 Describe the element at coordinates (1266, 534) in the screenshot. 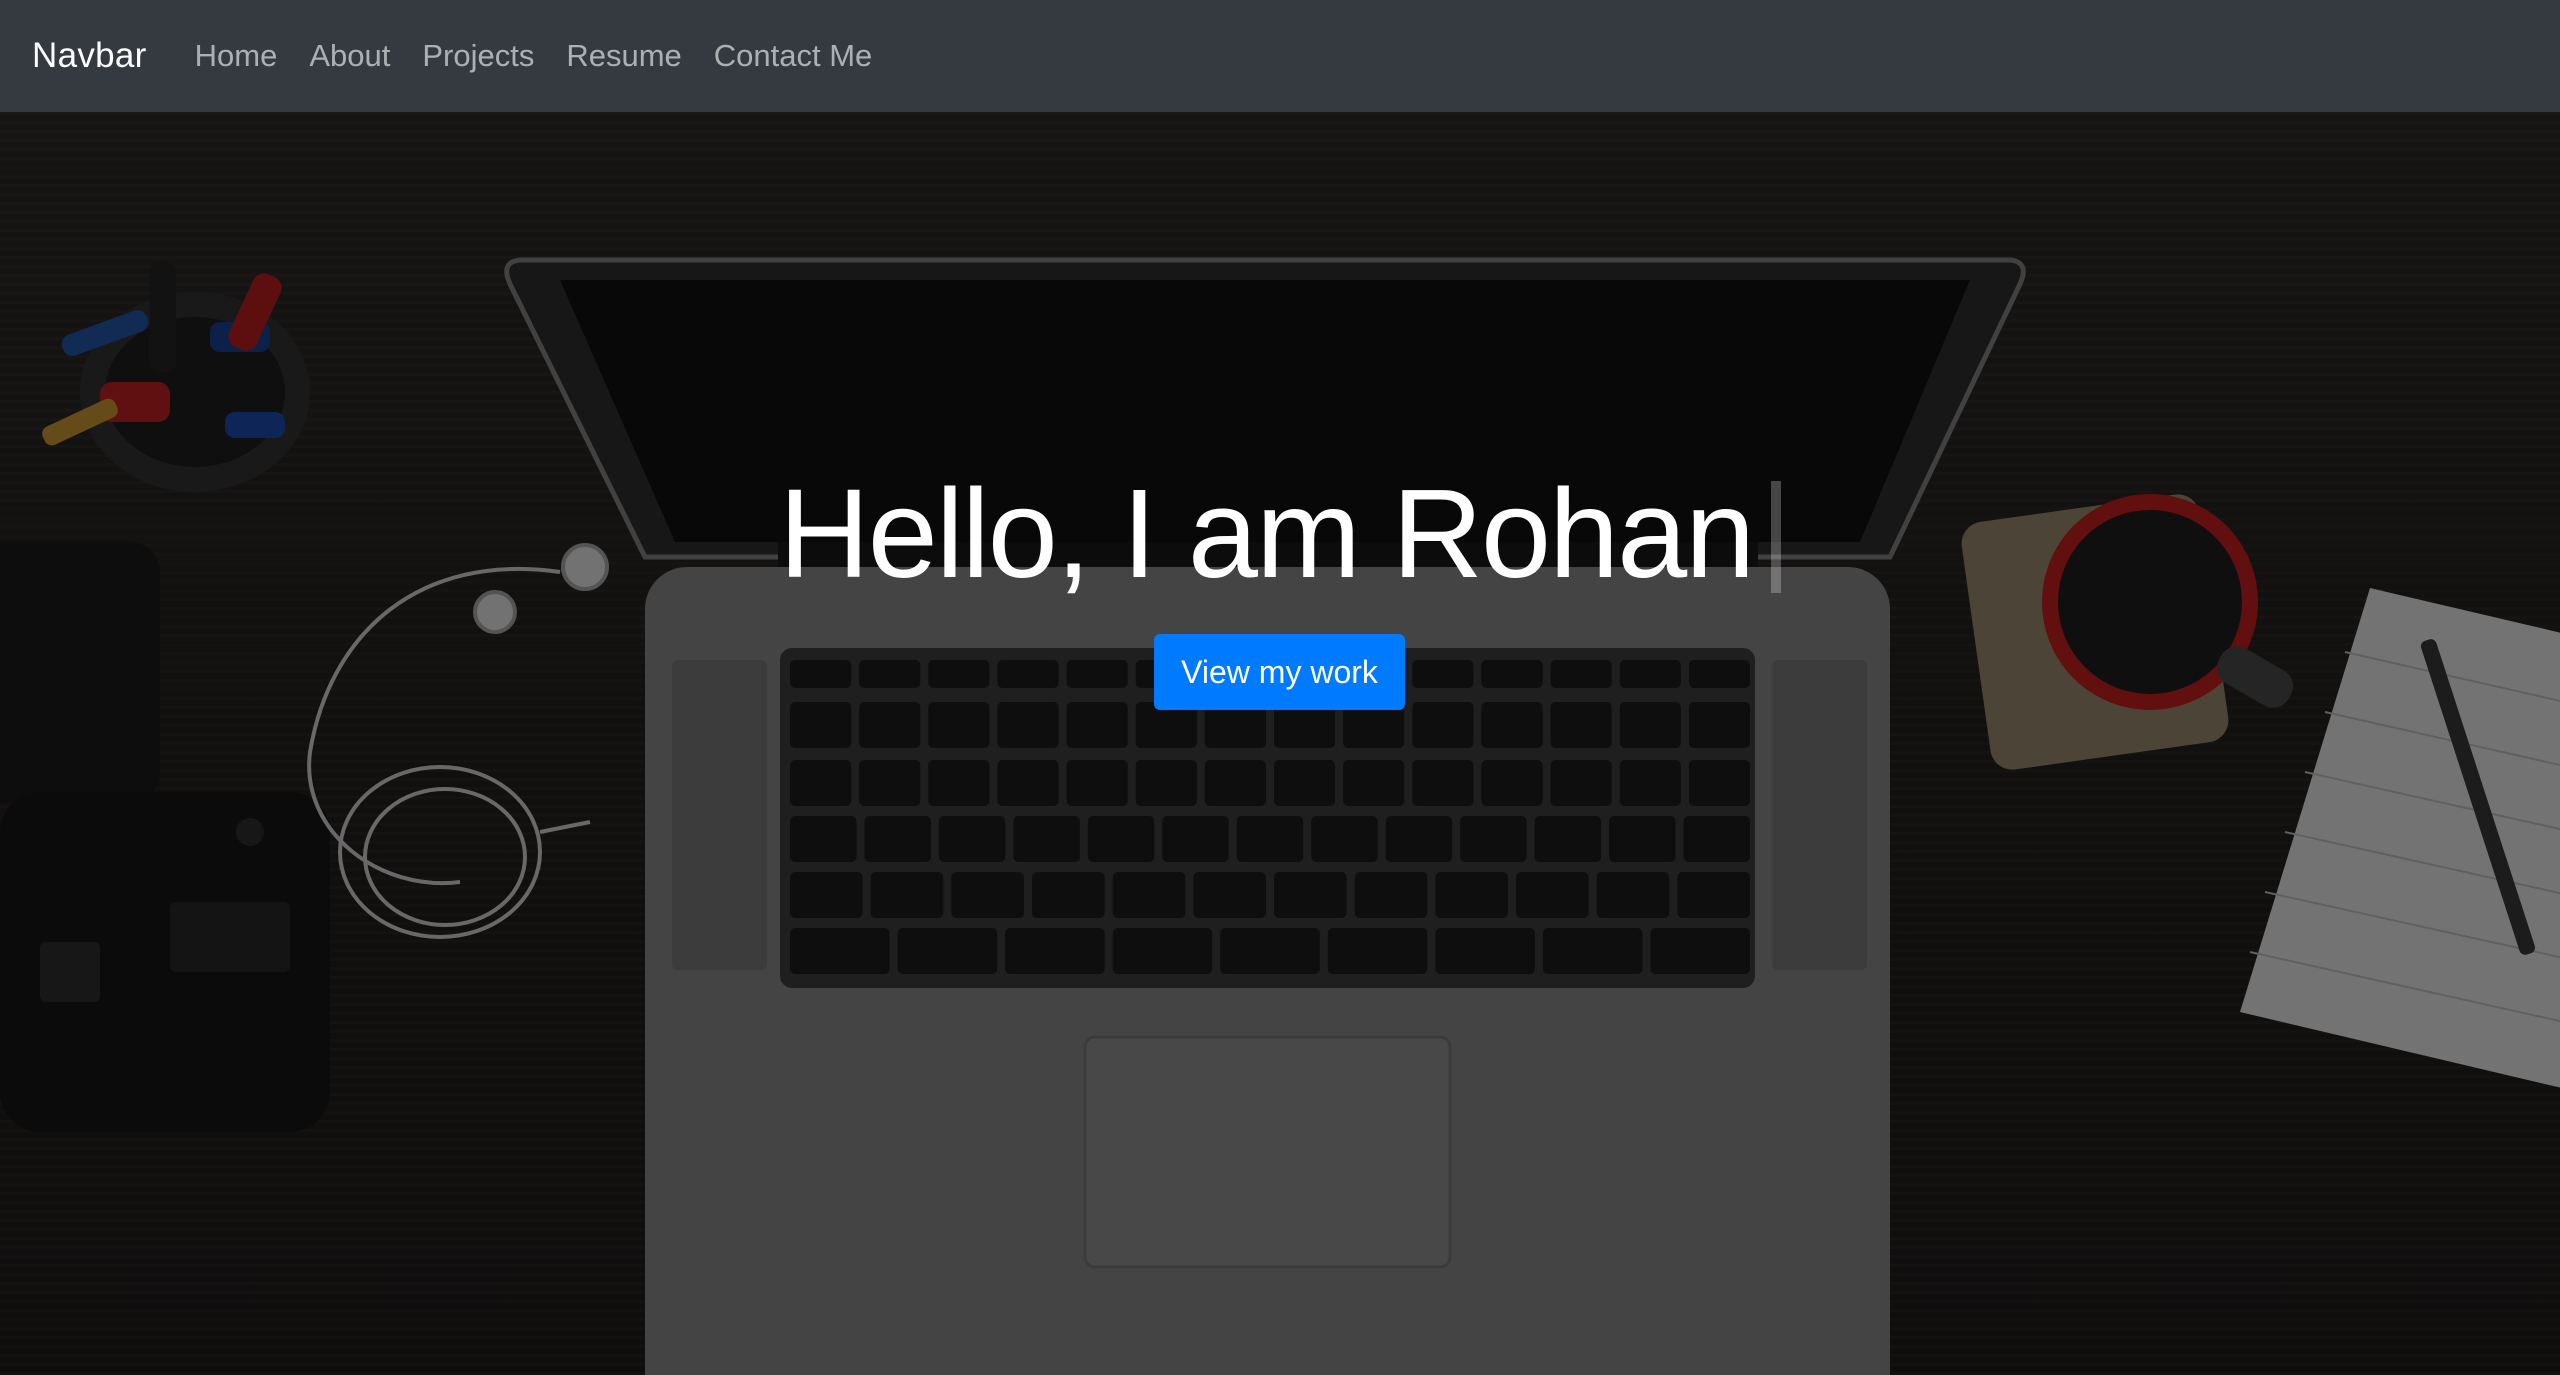

I see `hero-title-text: Hello, I am Rohan` at that location.